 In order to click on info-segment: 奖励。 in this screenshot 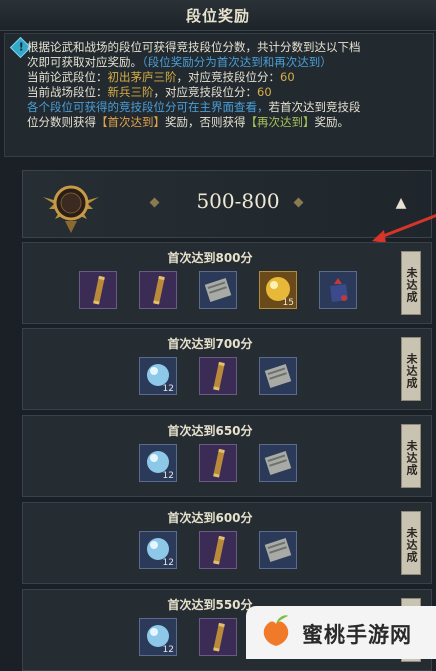, I will do `click(332, 122)`.